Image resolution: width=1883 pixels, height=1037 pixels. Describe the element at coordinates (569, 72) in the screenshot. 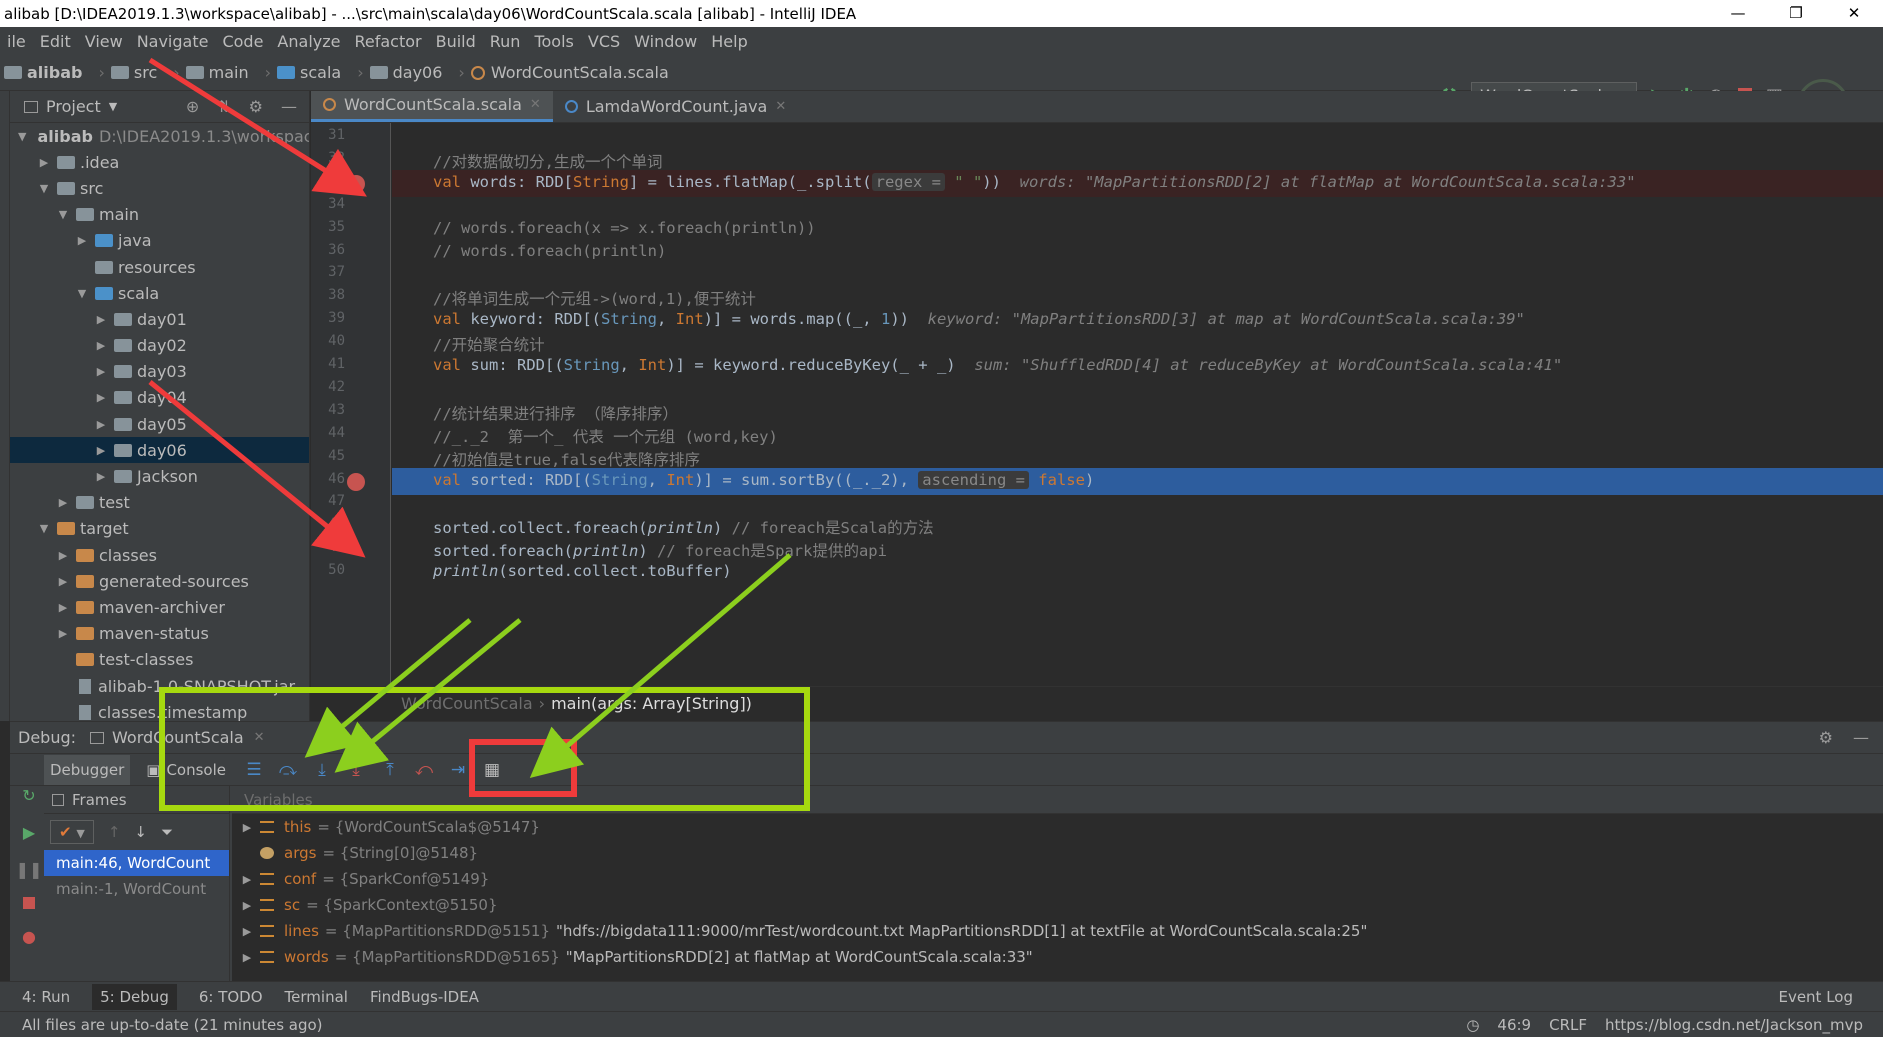

I see `nav-crumb-5: WordCountScala.scala` at that location.